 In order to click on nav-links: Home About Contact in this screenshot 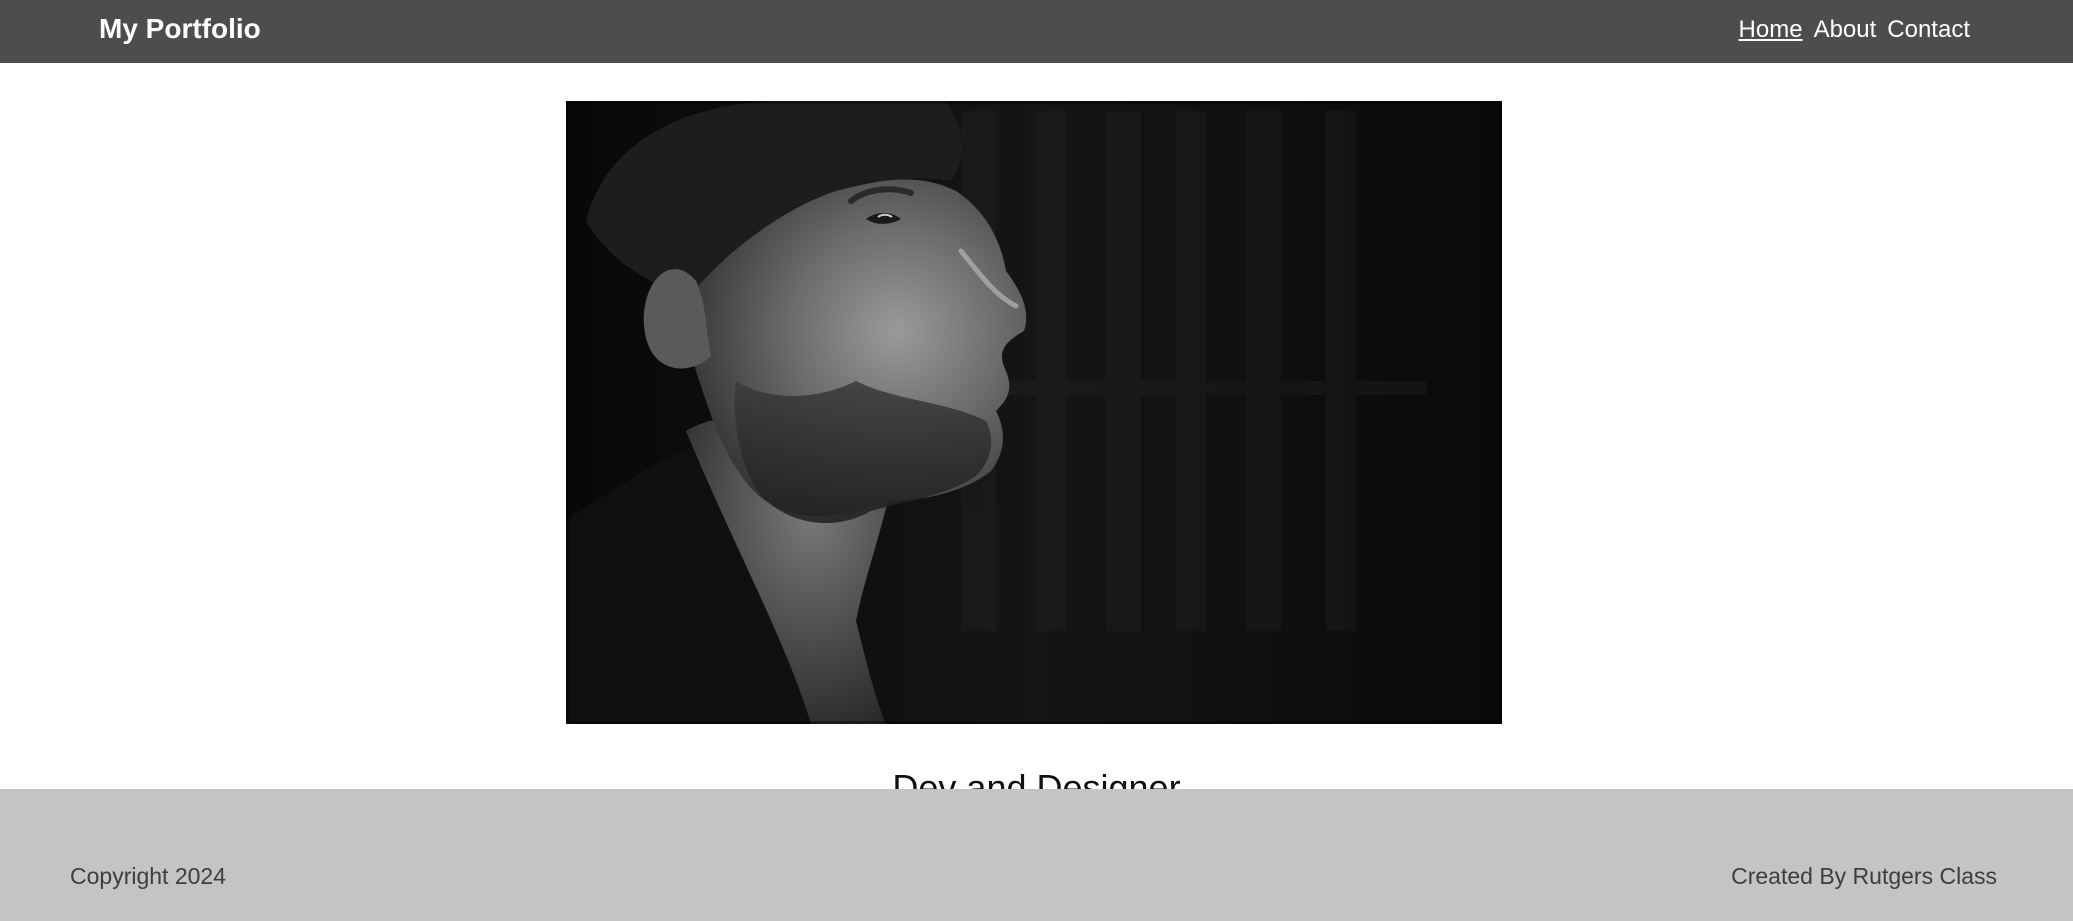, I will do `click(1854, 30)`.